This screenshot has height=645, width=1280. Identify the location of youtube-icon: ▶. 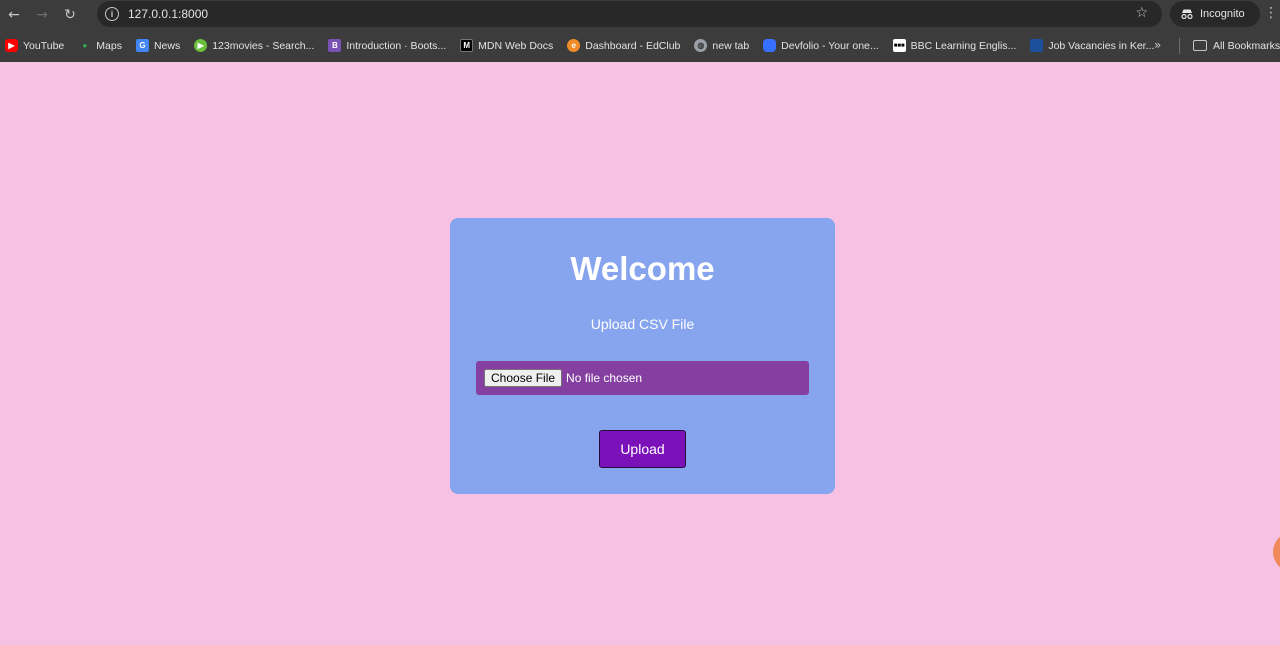
(11, 45).